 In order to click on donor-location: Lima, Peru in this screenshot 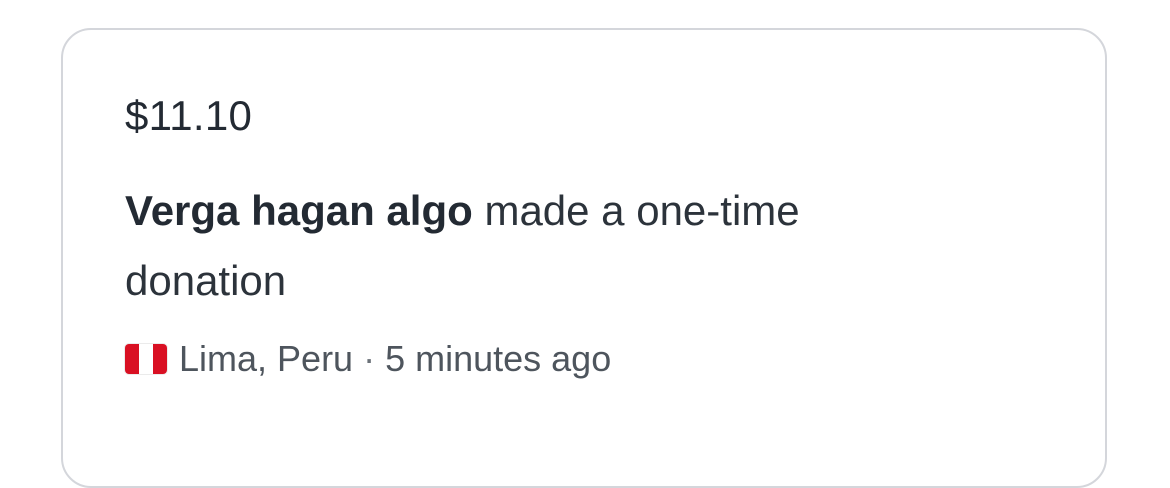, I will do `click(266, 358)`.